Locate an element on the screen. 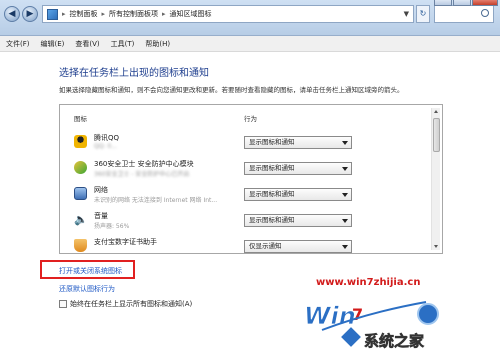 This screenshot has width=500, height=352. menu-bar: 文件(F) 编辑(E) 查看(V) 工具(T) 帮助(H) is located at coordinates (250, 44).